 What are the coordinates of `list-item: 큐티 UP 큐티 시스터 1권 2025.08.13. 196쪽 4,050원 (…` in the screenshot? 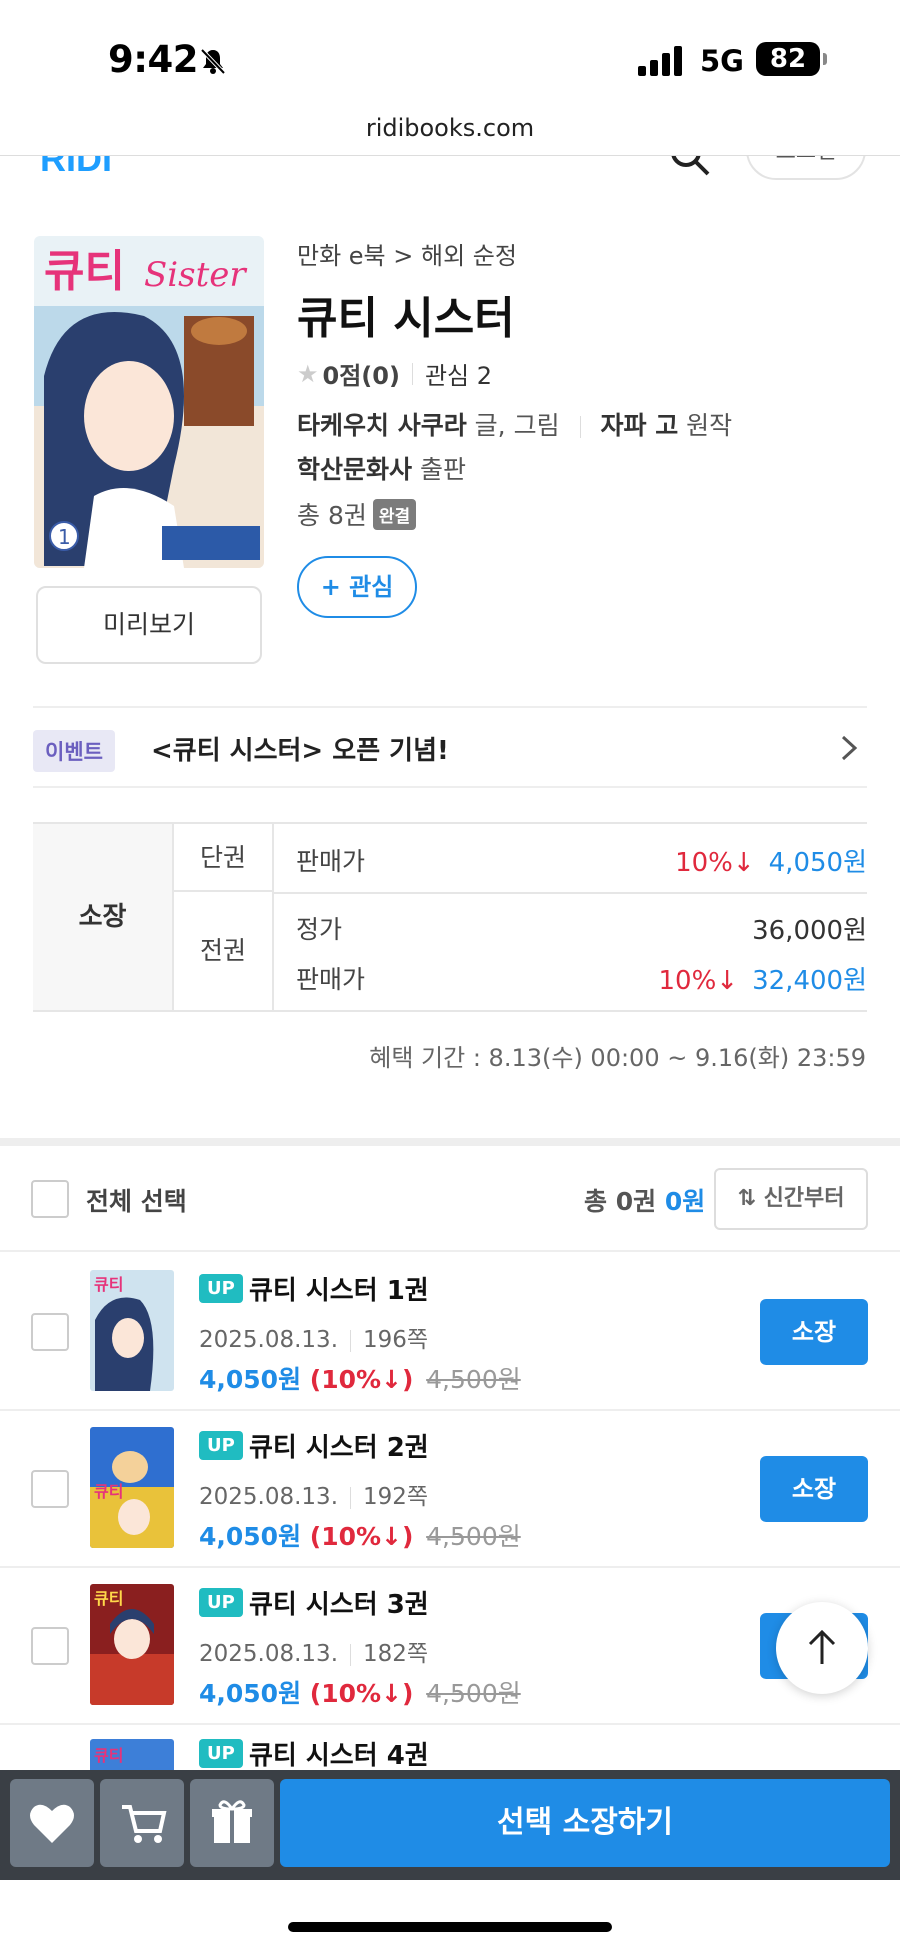 It's located at (450, 1332).